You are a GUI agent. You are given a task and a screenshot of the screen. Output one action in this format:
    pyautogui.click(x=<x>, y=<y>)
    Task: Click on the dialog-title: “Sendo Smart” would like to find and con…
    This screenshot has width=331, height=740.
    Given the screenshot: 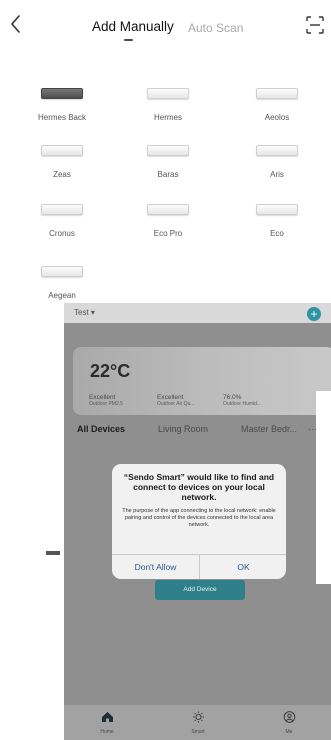 What is the action you would take?
    pyautogui.click(x=199, y=487)
    